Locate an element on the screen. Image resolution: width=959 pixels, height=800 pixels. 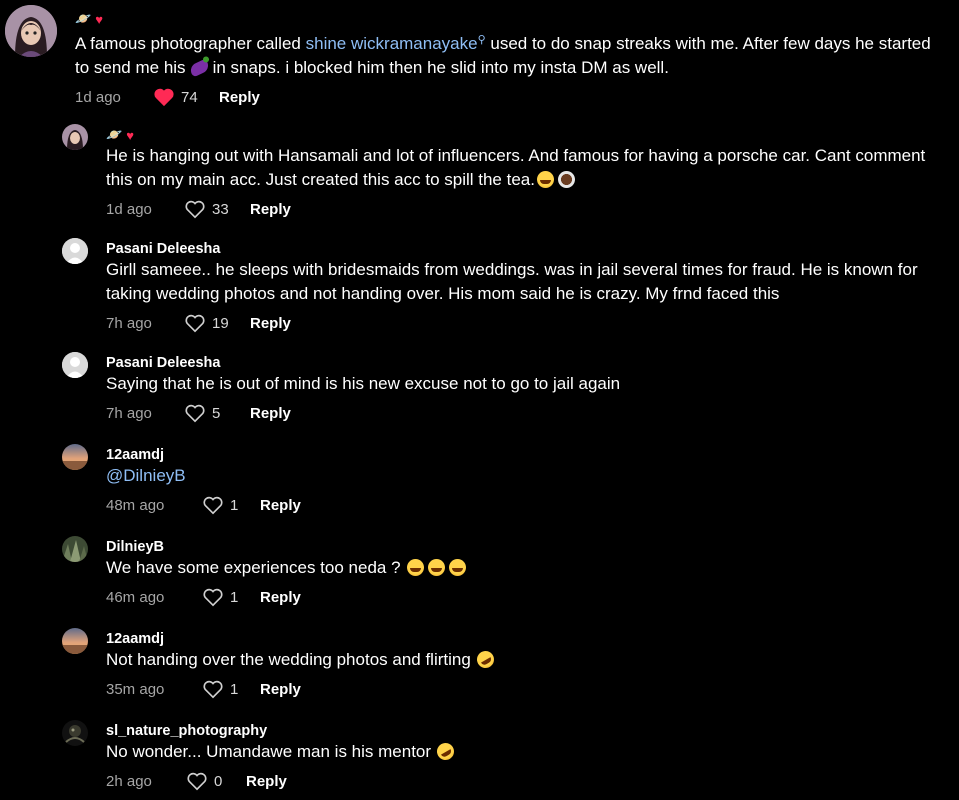
comment-text: No wonder... Umandawe man is his mentor is located at coordinates (527, 751).